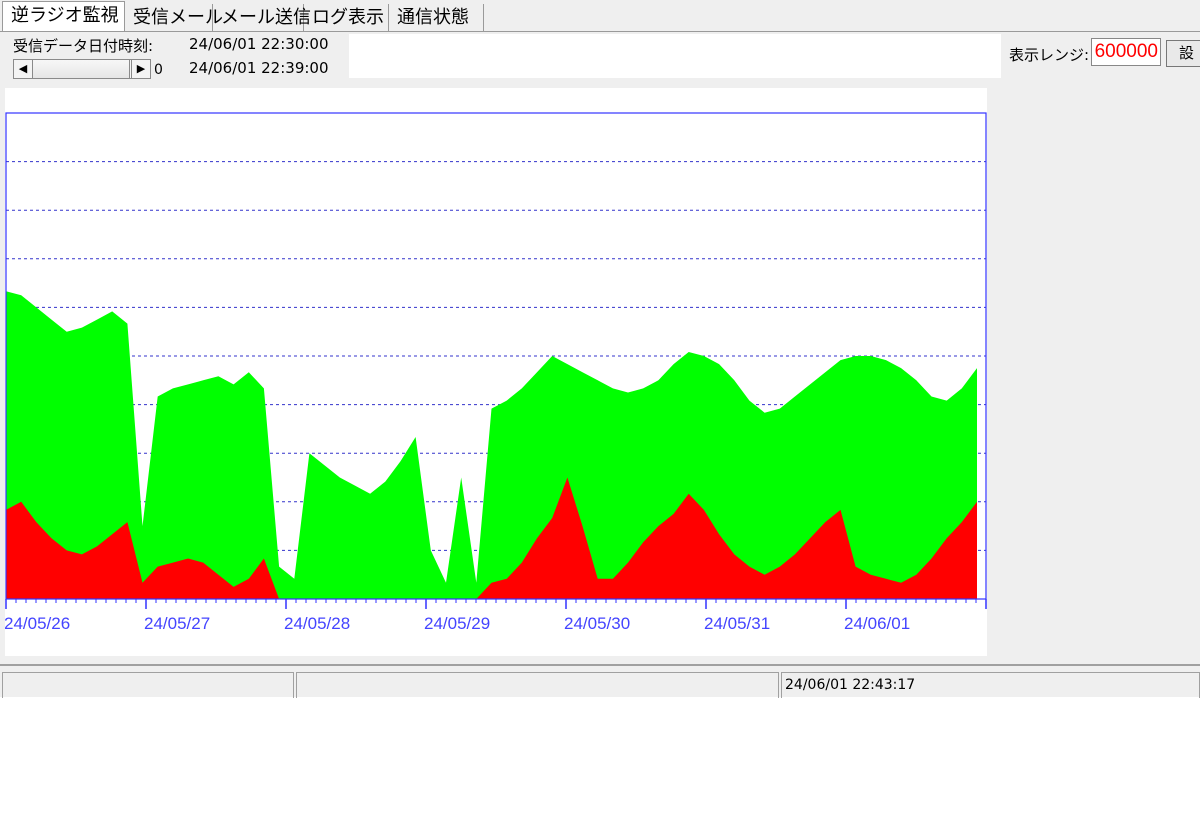 The height and width of the screenshot is (834, 1200). I want to click on scroll-value: 0, so click(158, 70).